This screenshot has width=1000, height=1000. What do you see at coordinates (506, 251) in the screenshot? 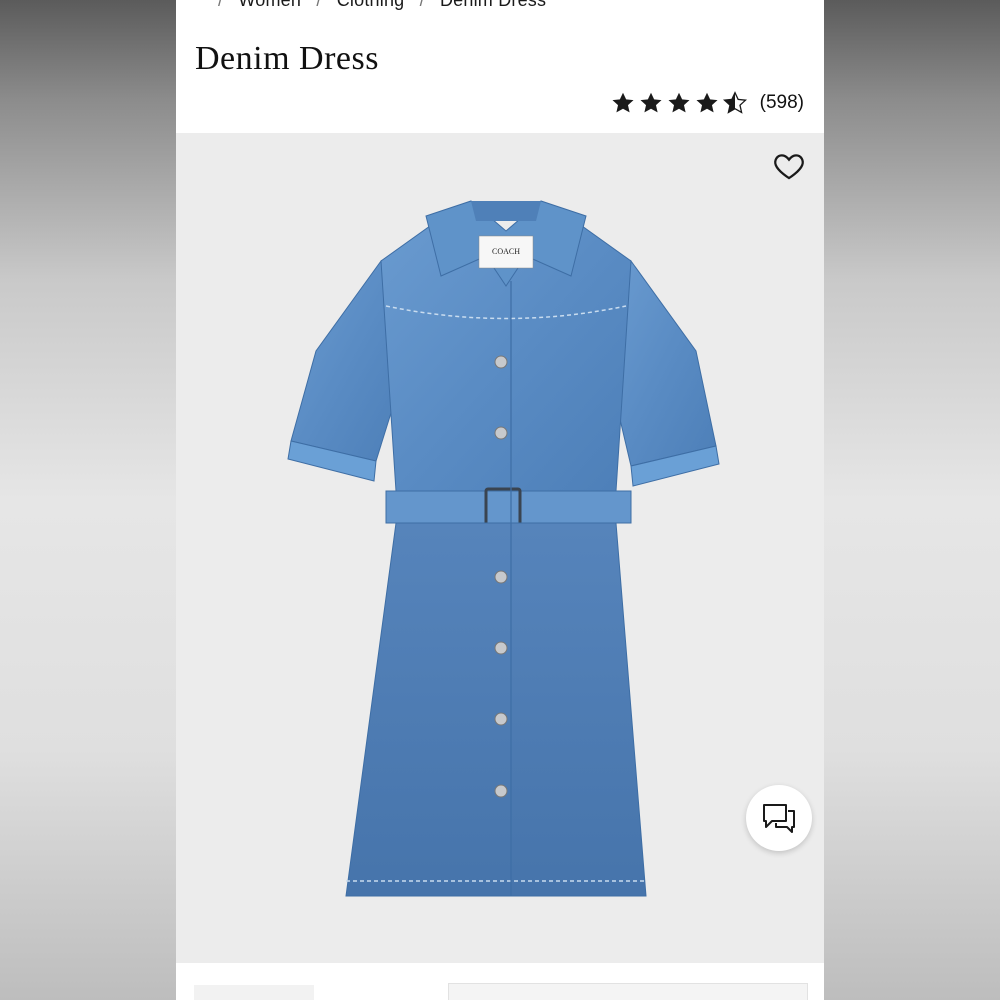
I see `brand-label: COACH` at bounding box center [506, 251].